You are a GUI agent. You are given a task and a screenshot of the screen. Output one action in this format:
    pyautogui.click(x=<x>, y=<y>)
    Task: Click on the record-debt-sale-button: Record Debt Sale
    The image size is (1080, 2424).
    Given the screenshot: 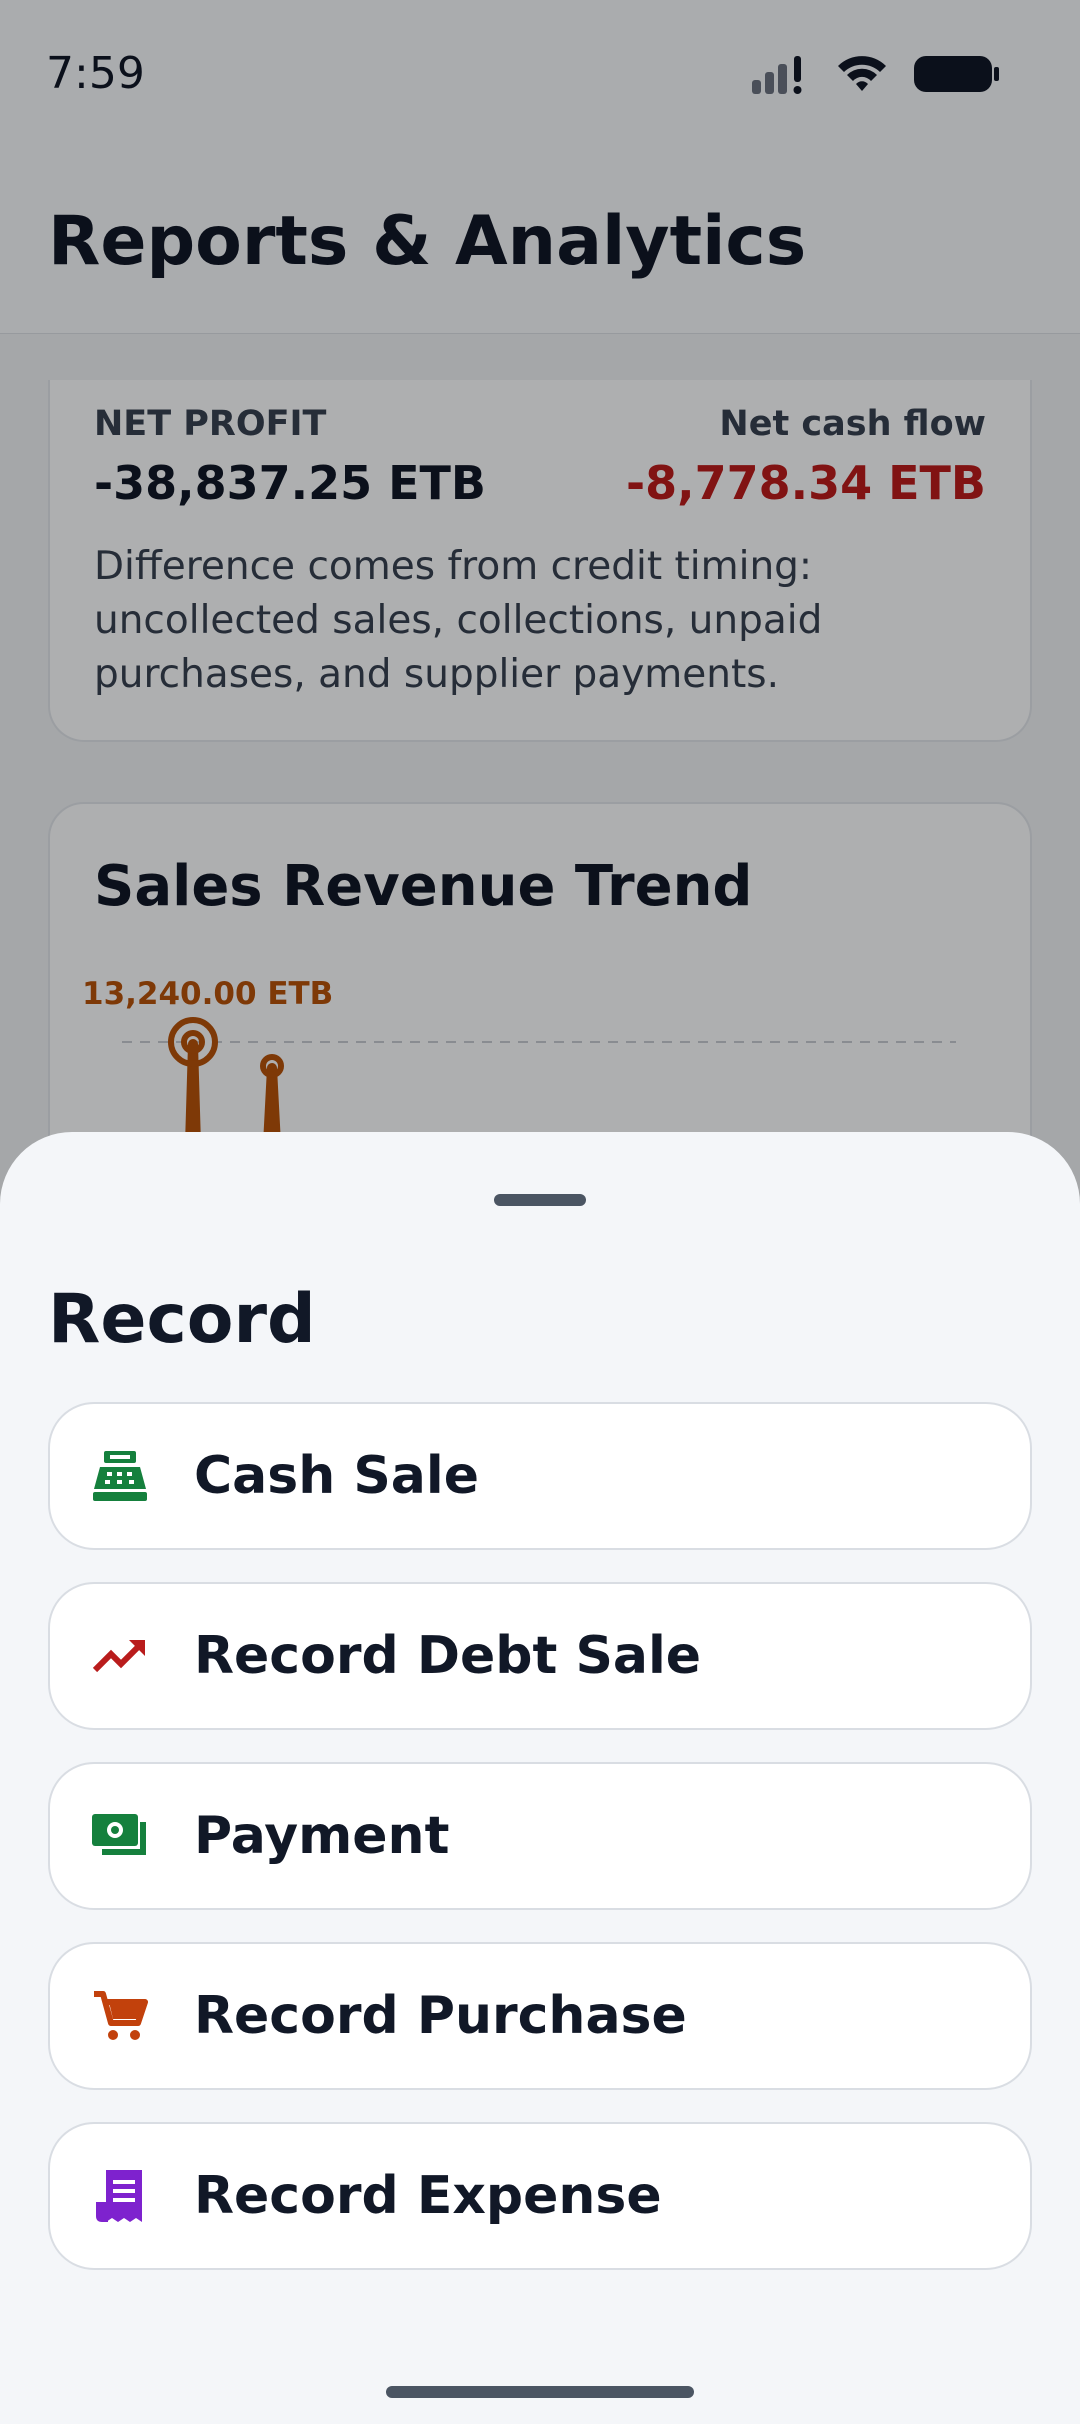 What is the action you would take?
    pyautogui.click(x=540, y=1656)
    